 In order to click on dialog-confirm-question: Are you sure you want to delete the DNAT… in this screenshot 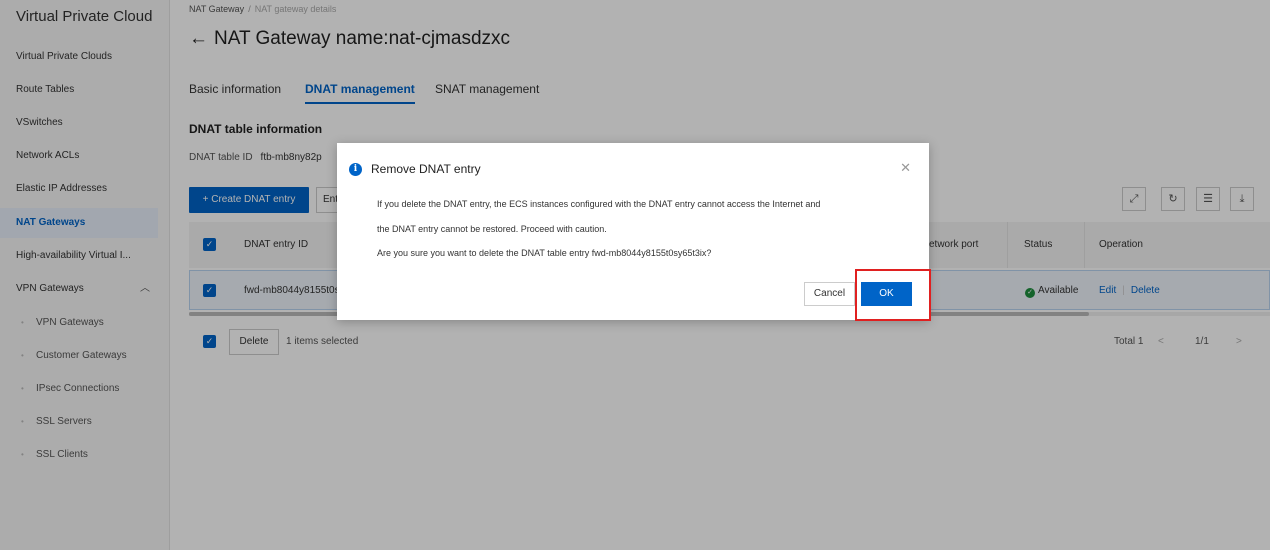, I will do `click(544, 253)`.